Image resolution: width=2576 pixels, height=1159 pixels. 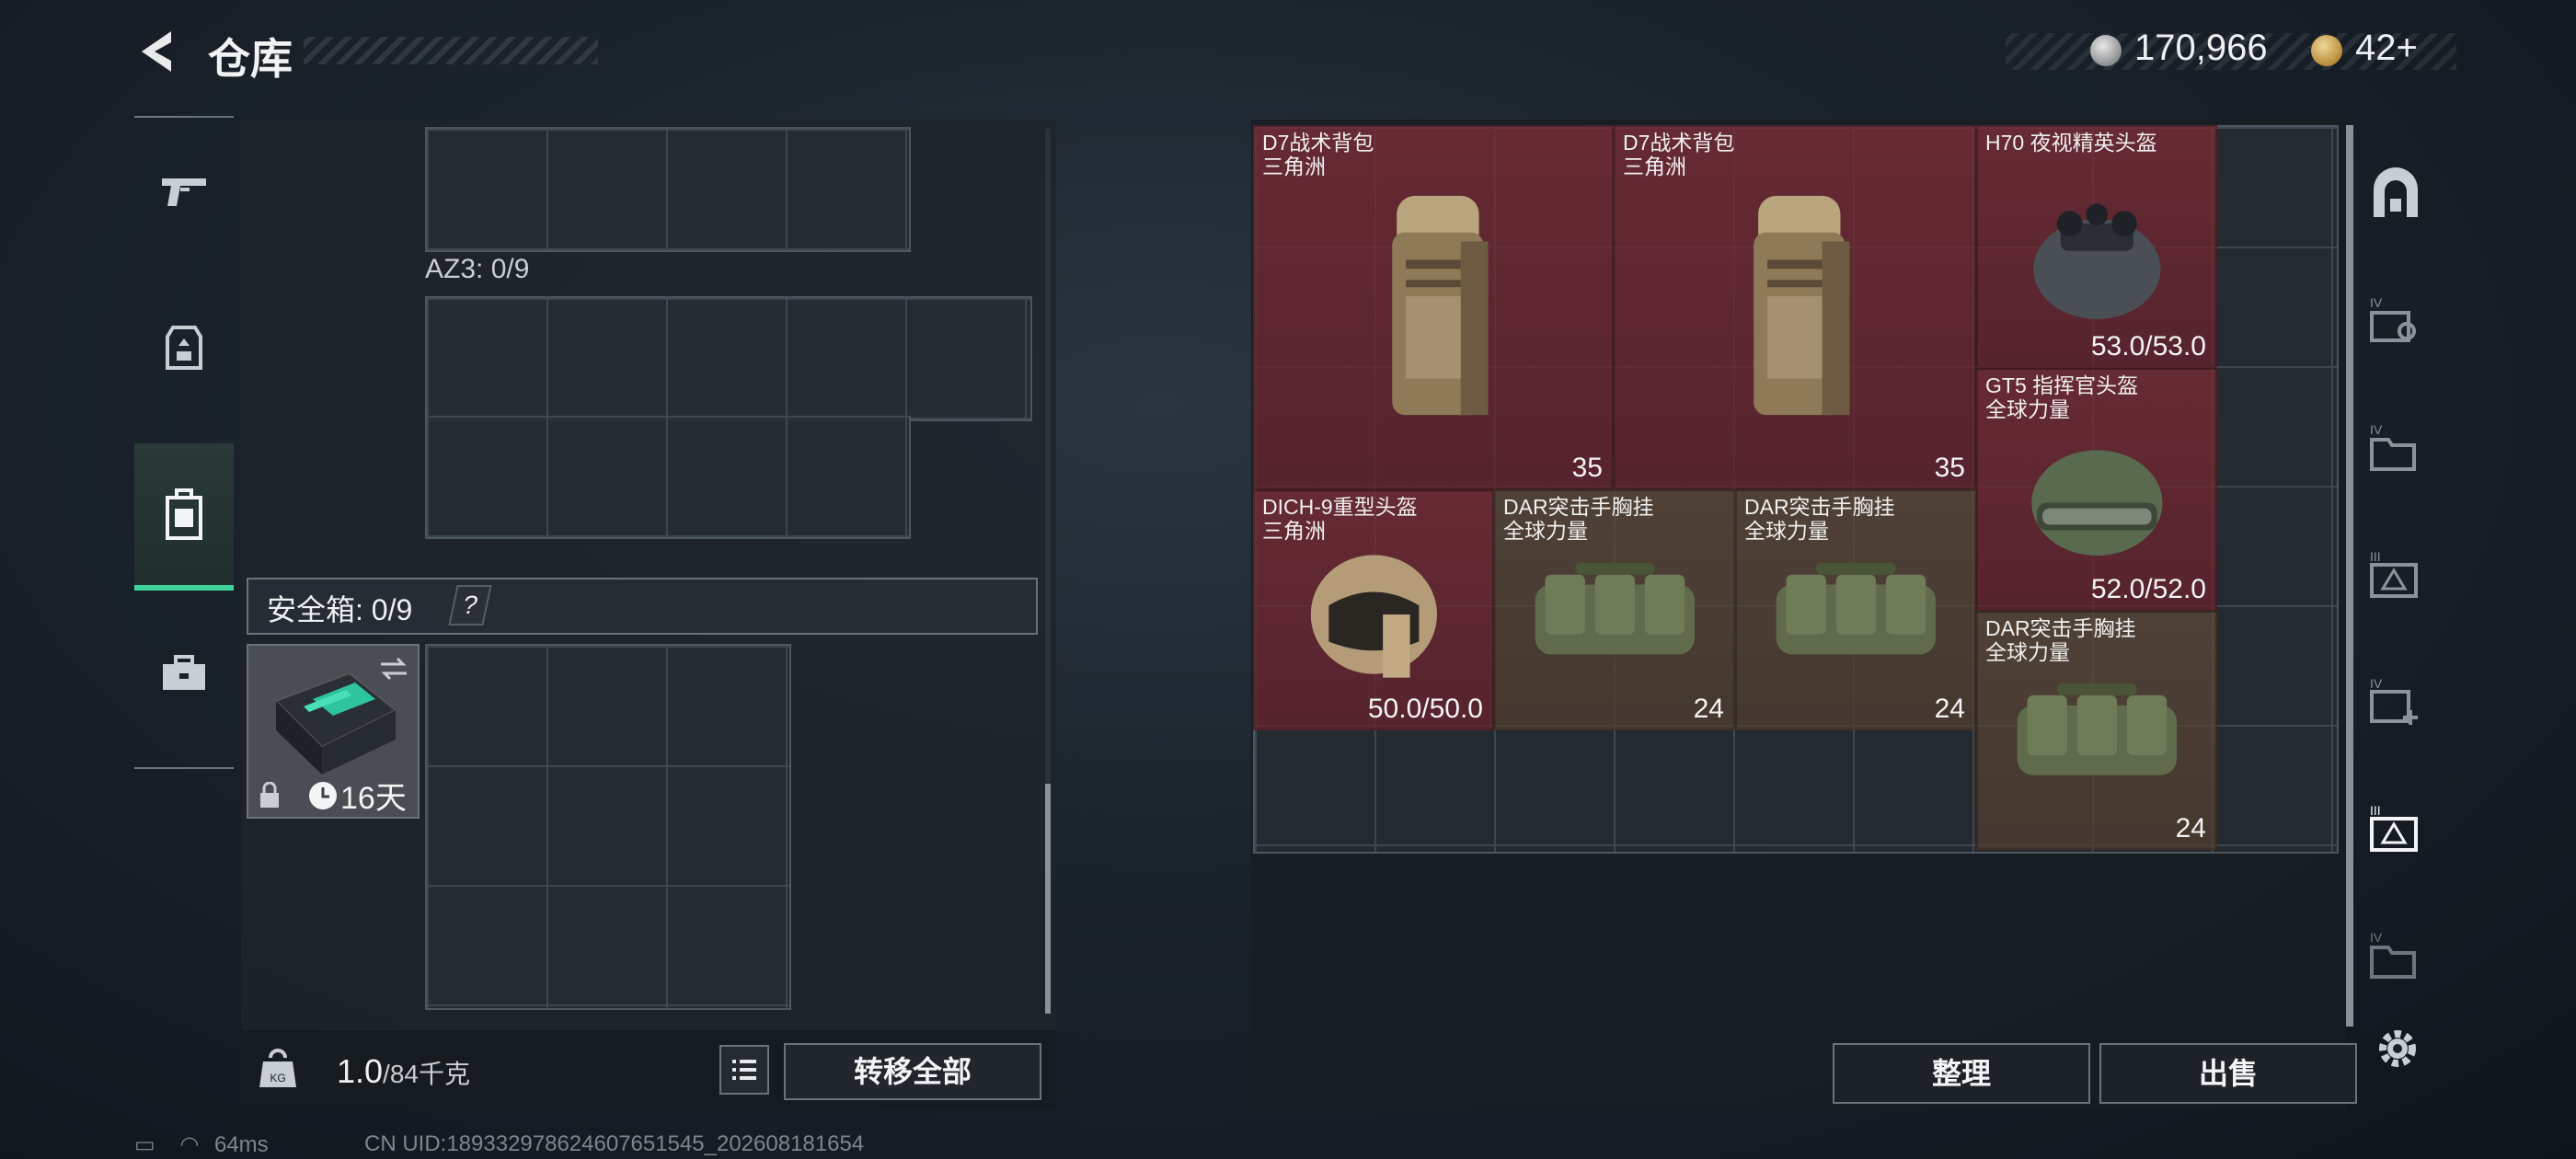 I want to click on item-helmet-gt5: GT5 指挥官头盔 全球力量 52.0/52.0, so click(x=2096, y=489).